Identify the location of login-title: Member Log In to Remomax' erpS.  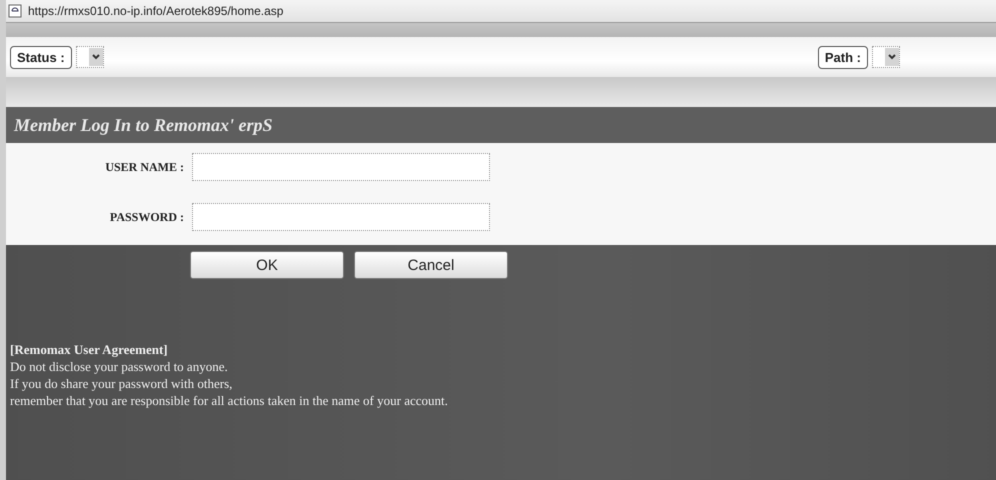
(143, 125).